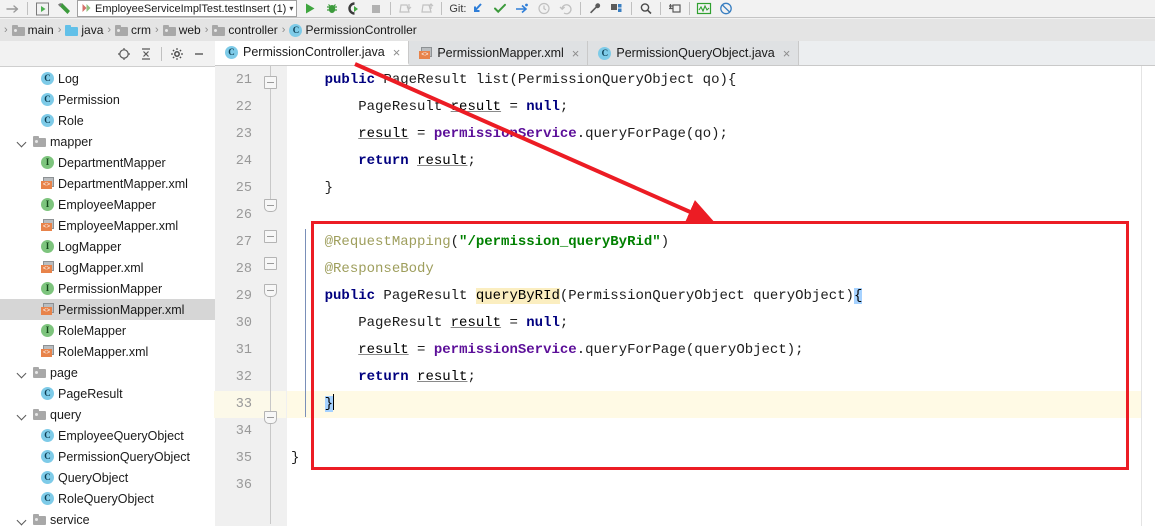 The image size is (1155, 526). What do you see at coordinates (107, 246) in the screenshot?
I see `tree-item-logmapper: I LogMapper` at bounding box center [107, 246].